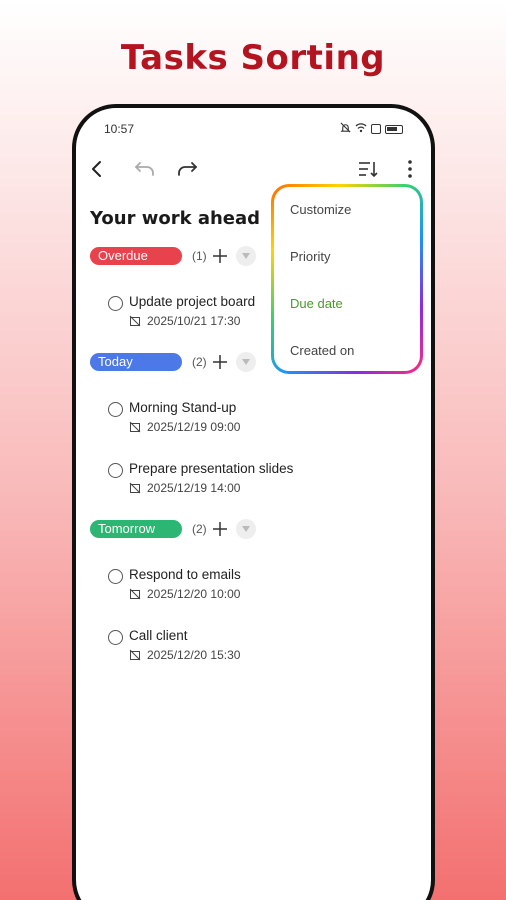 The image size is (506, 900). I want to click on task-date-text: 2025/12/19 09:00, so click(194, 427).